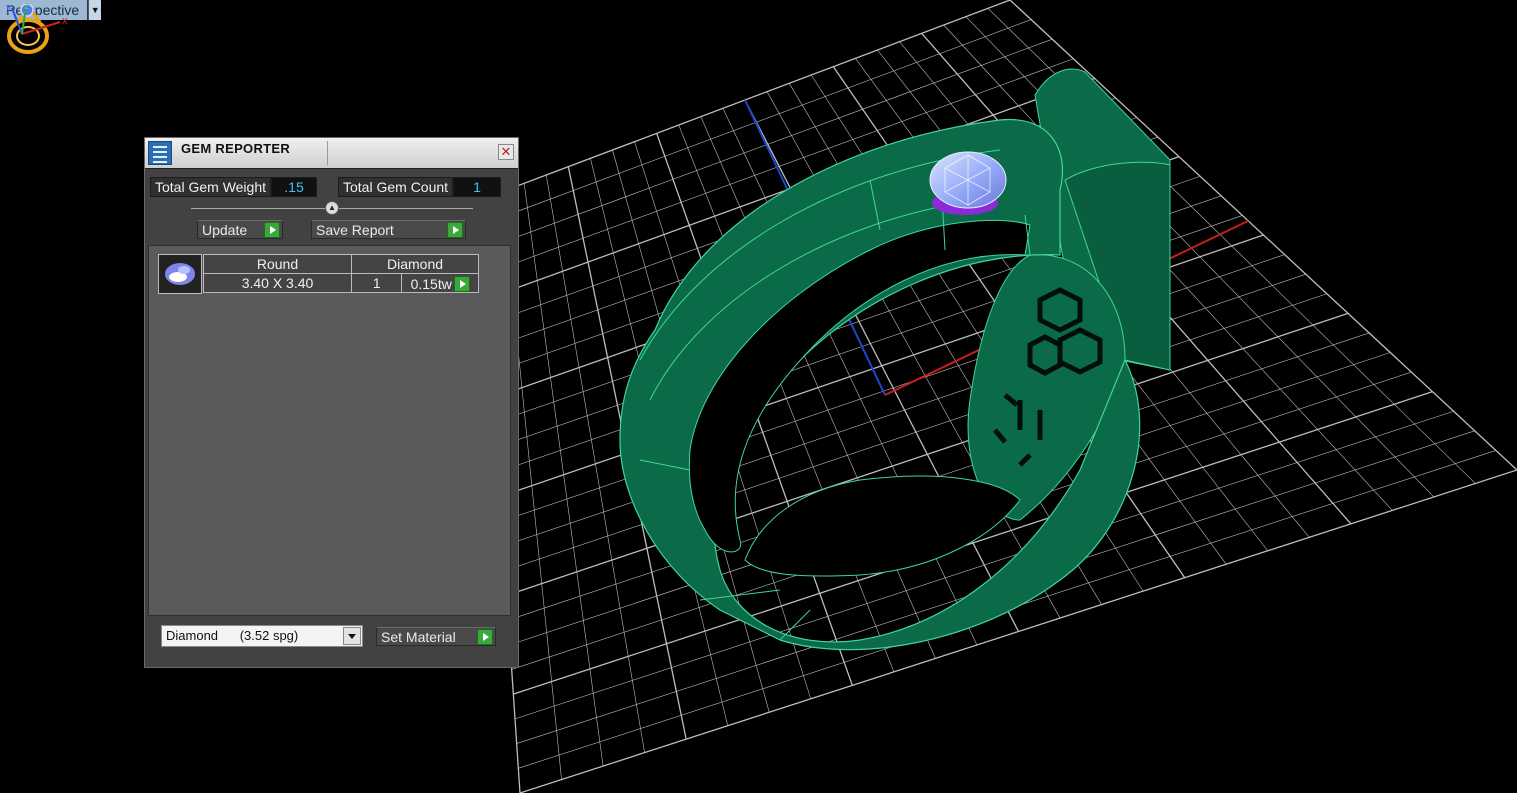 This screenshot has height=793, width=1517. Describe the element at coordinates (160, 153) in the screenshot. I see `gem-reporter-app-icon` at that location.